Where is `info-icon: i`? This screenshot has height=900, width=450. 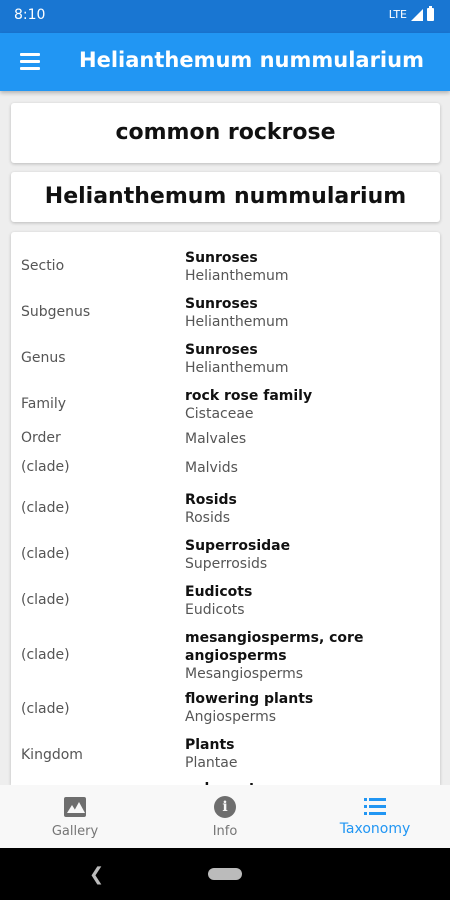
info-icon: i is located at coordinates (225, 807).